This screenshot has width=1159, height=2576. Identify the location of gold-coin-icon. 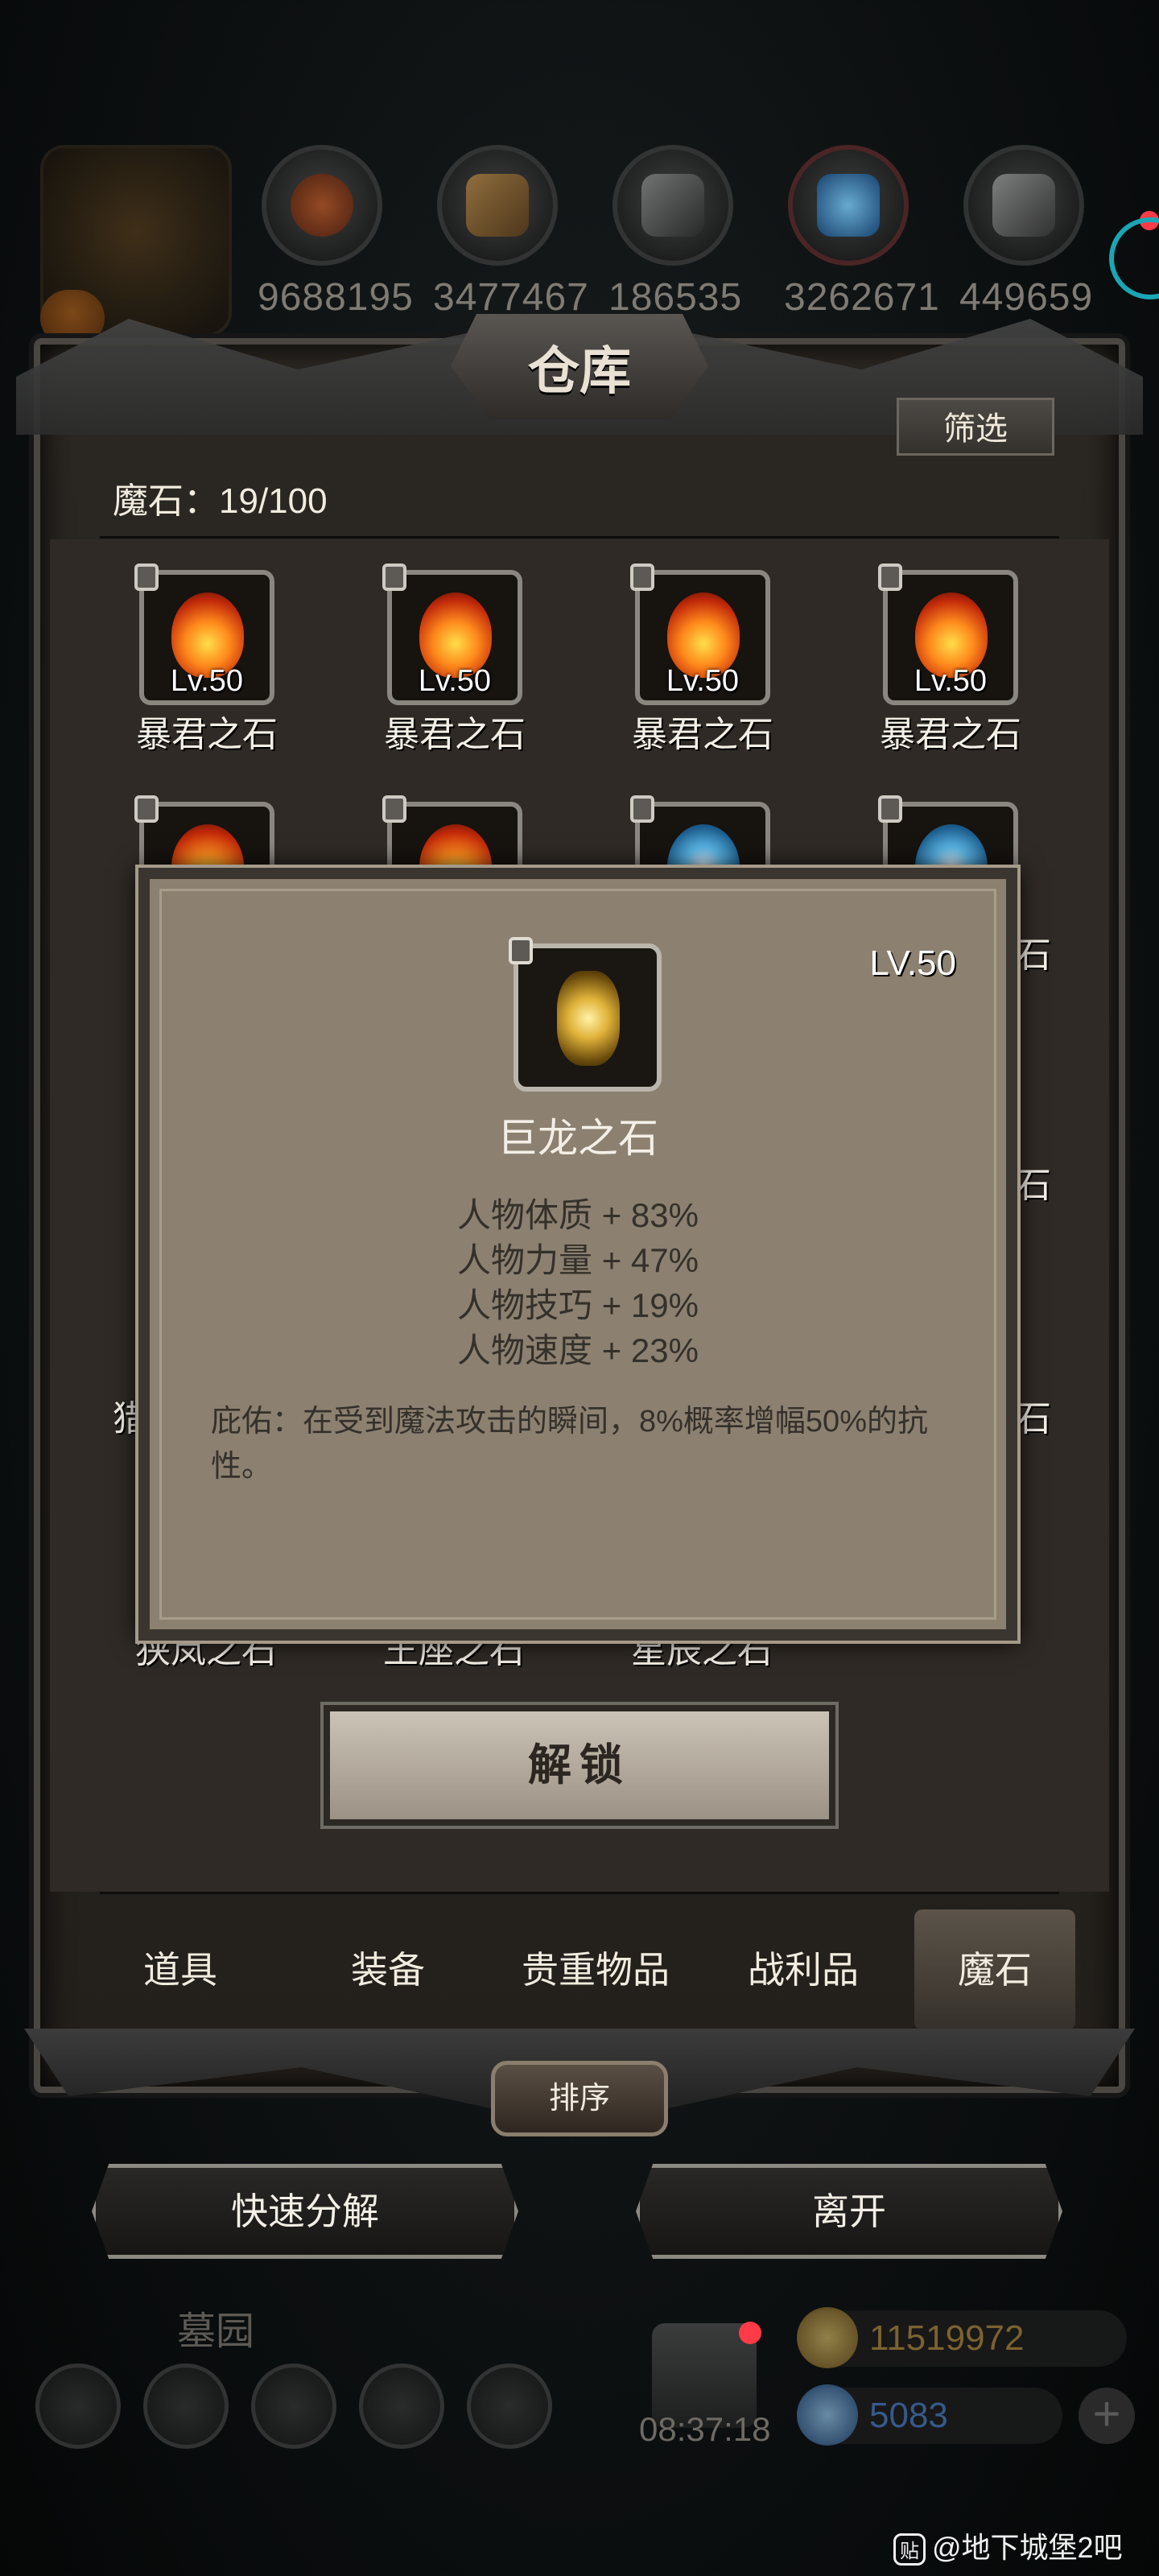
(827, 2337).